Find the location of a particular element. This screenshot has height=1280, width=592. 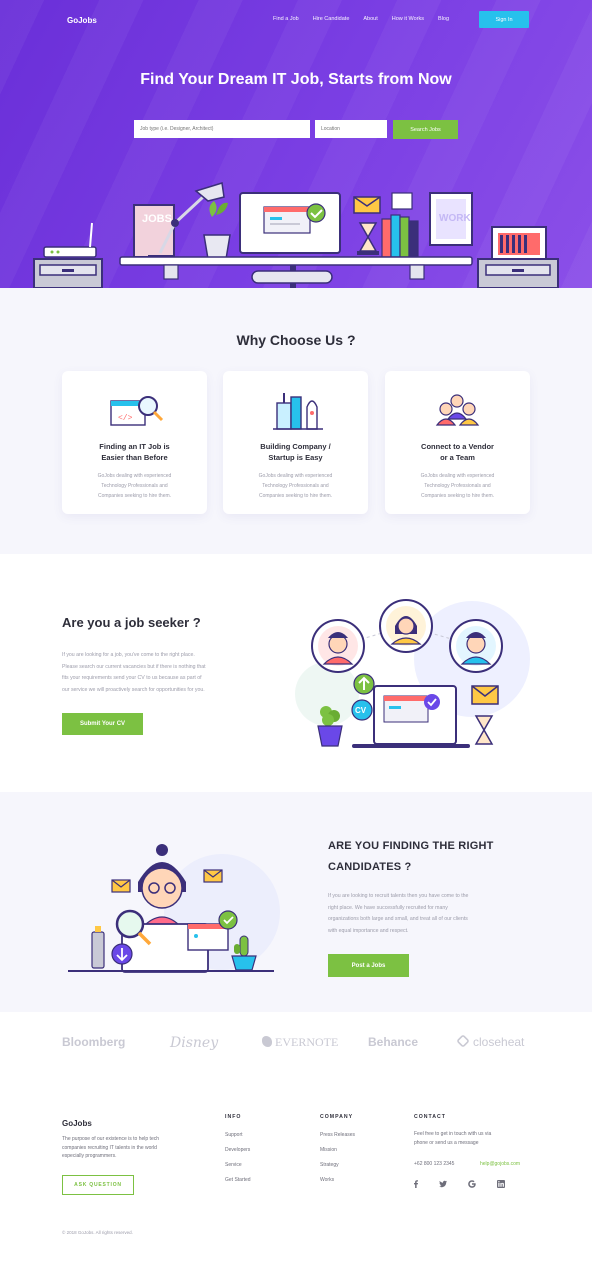

nav-hire-candidate: Hire Candidate is located at coordinates (331, 19).